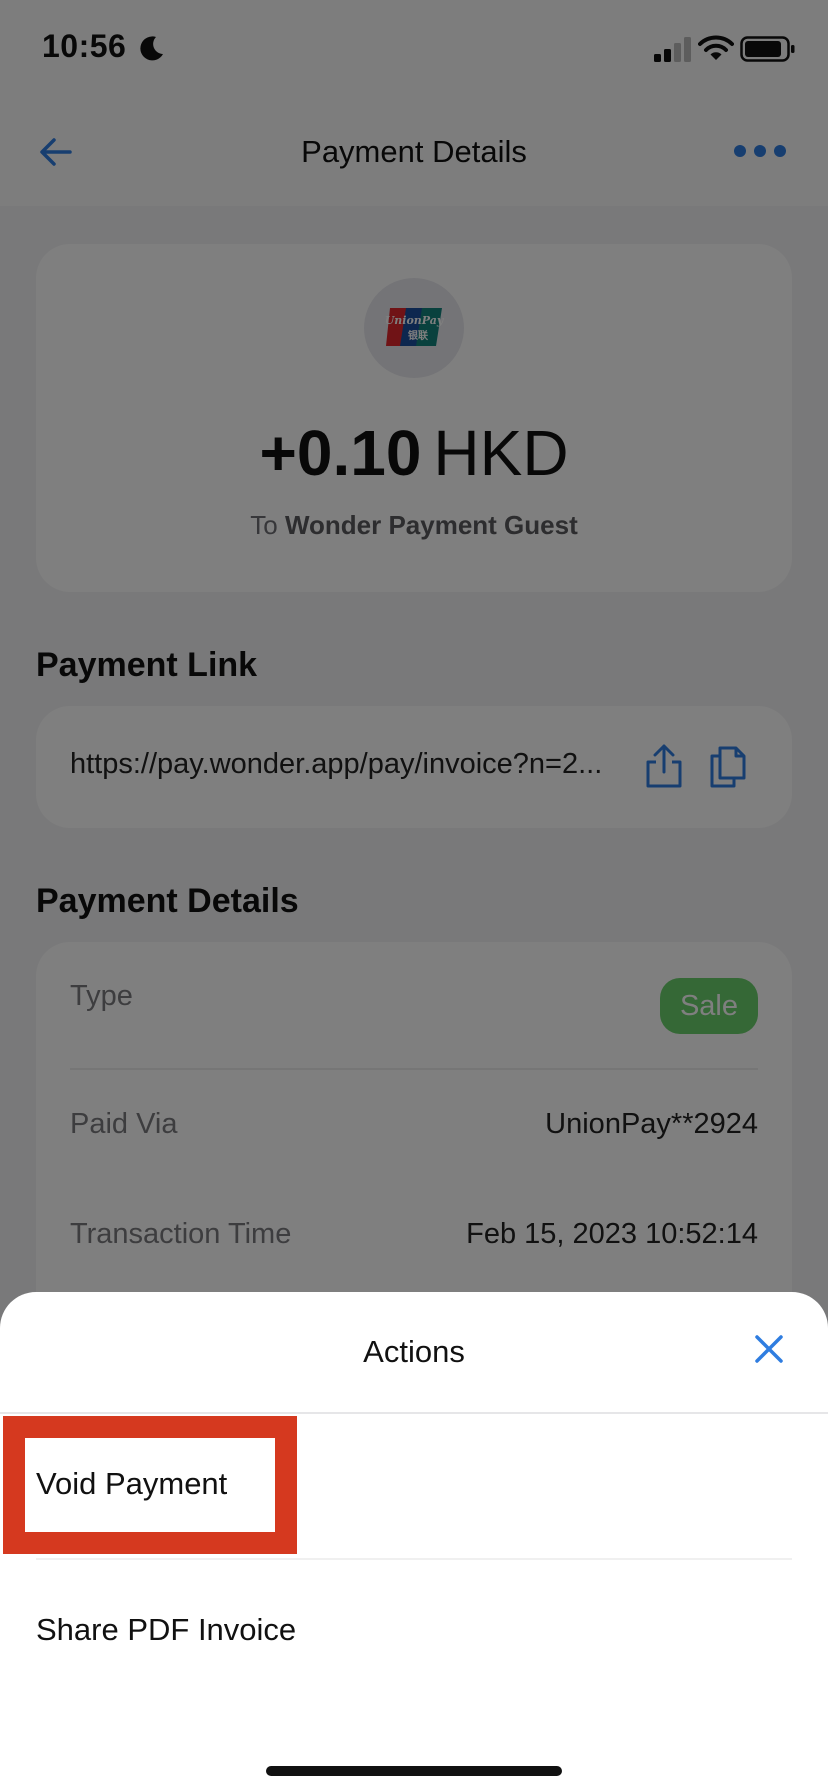 This screenshot has width=828, height=1792. I want to click on action-share-pdf-invoice: Share PDF Invoice, so click(414, 1632).